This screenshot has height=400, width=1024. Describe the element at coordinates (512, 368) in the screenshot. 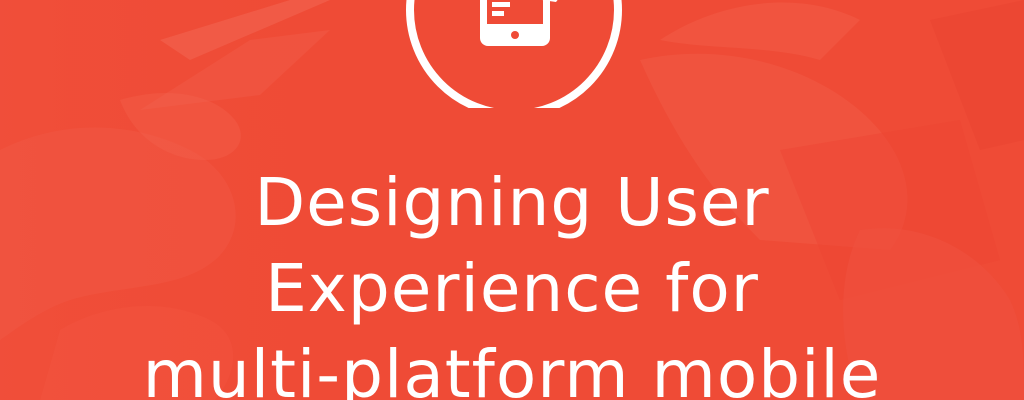

I see `headline-line-3: multi-platform mobile` at that location.